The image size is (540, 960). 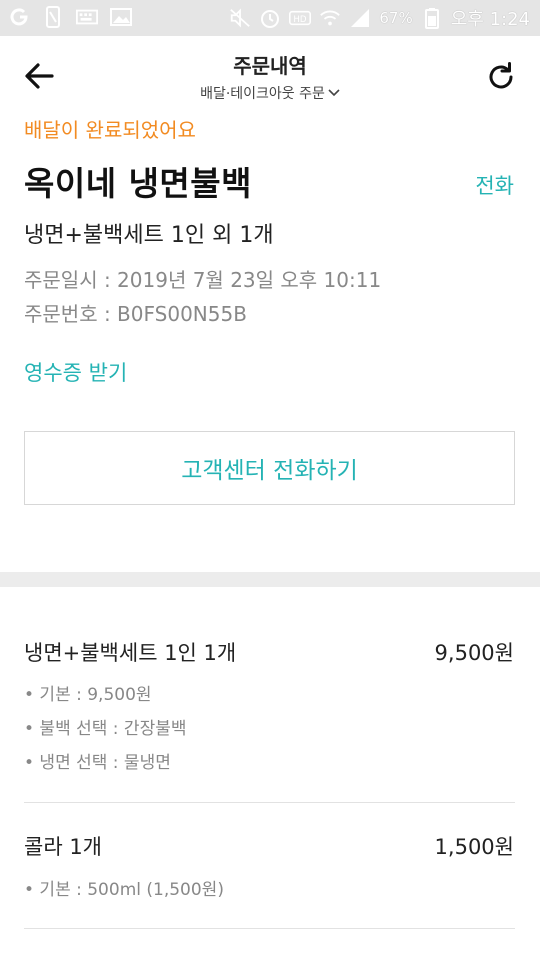 I want to click on refresh-button, so click(x=501, y=77).